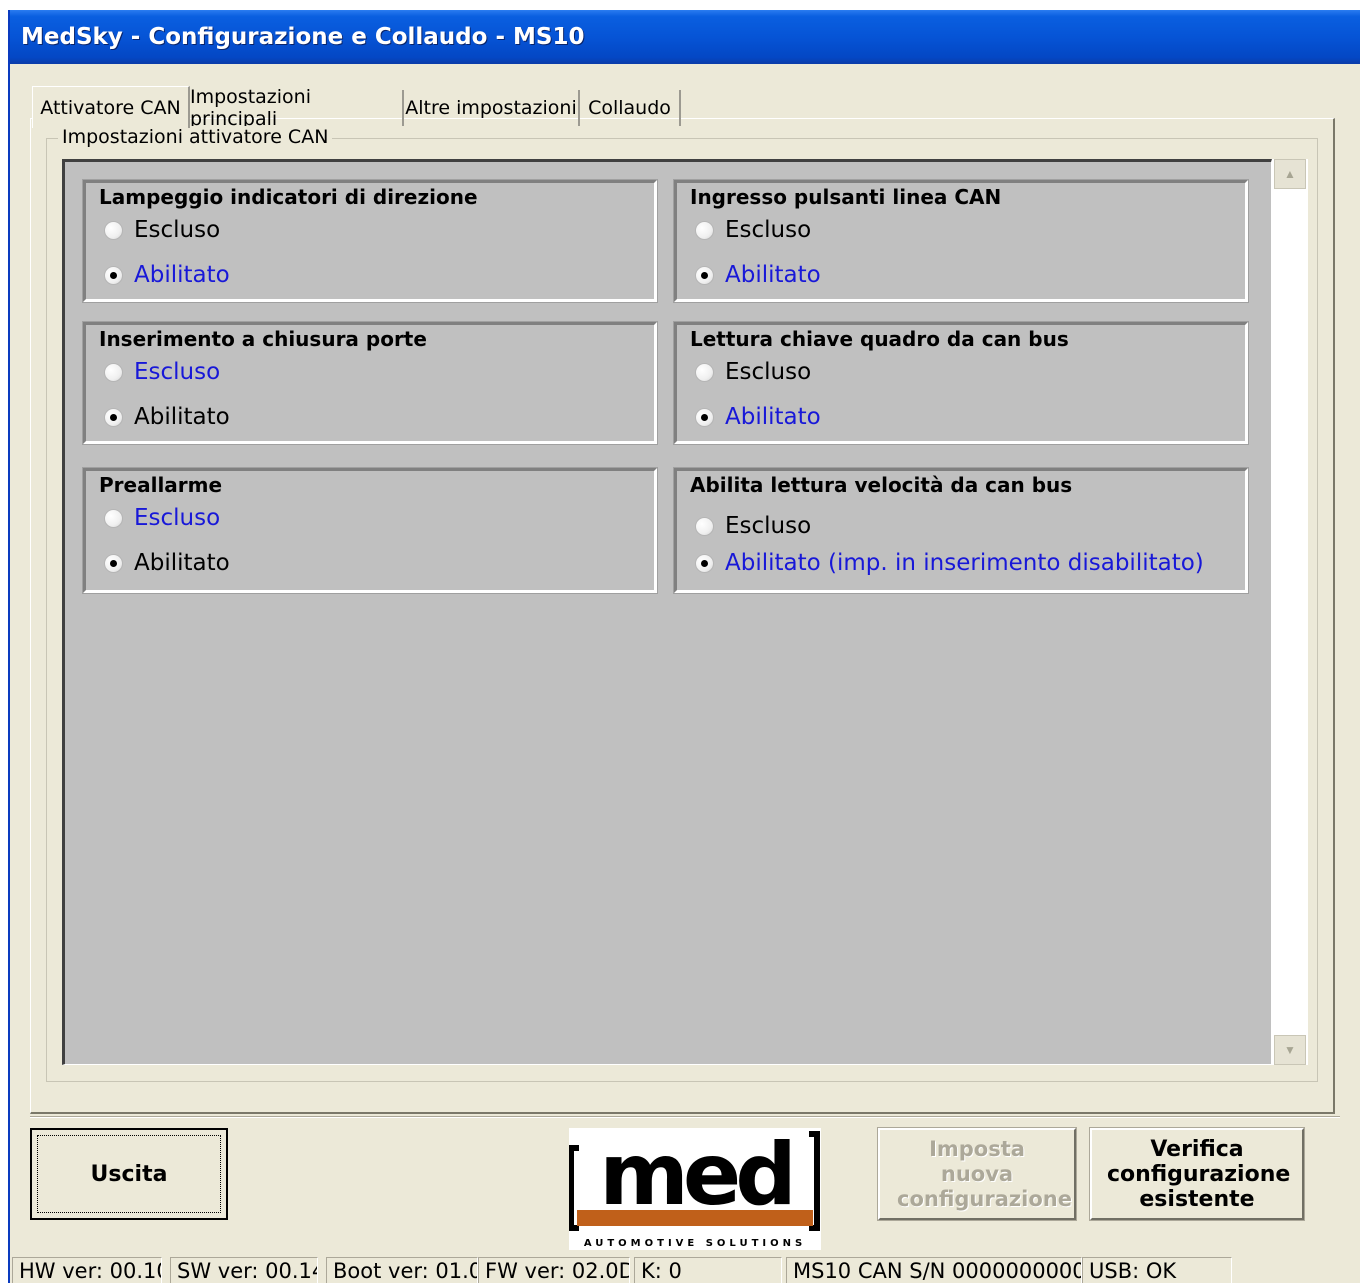 The width and height of the screenshot is (1360, 1283). Describe the element at coordinates (370, 530) in the screenshot. I see `section-preallarme: Preallarme Escluso Abilitato` at that location.